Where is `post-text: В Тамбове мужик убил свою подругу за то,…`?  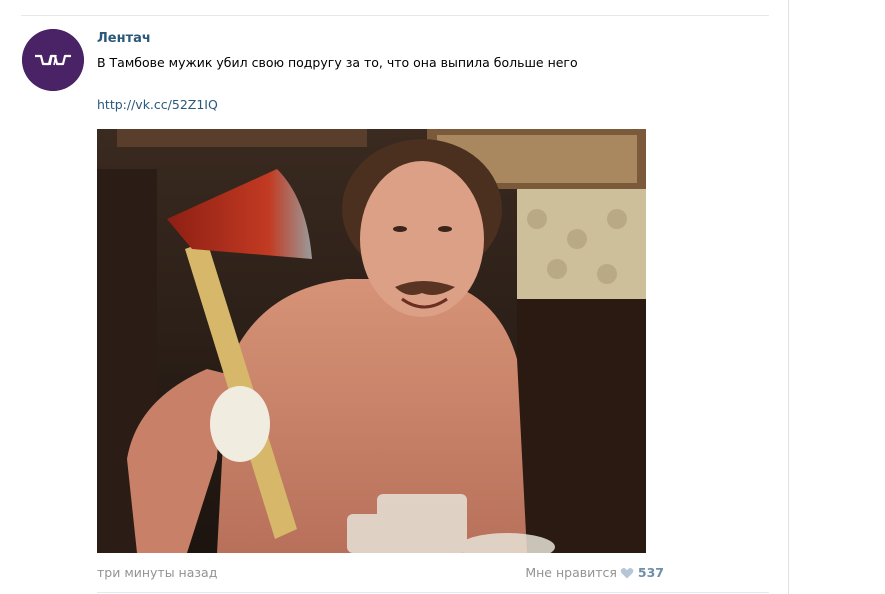 post-text: В Тамбове мужик убил свою подругу за то,… is located at coordinates (337, 62).